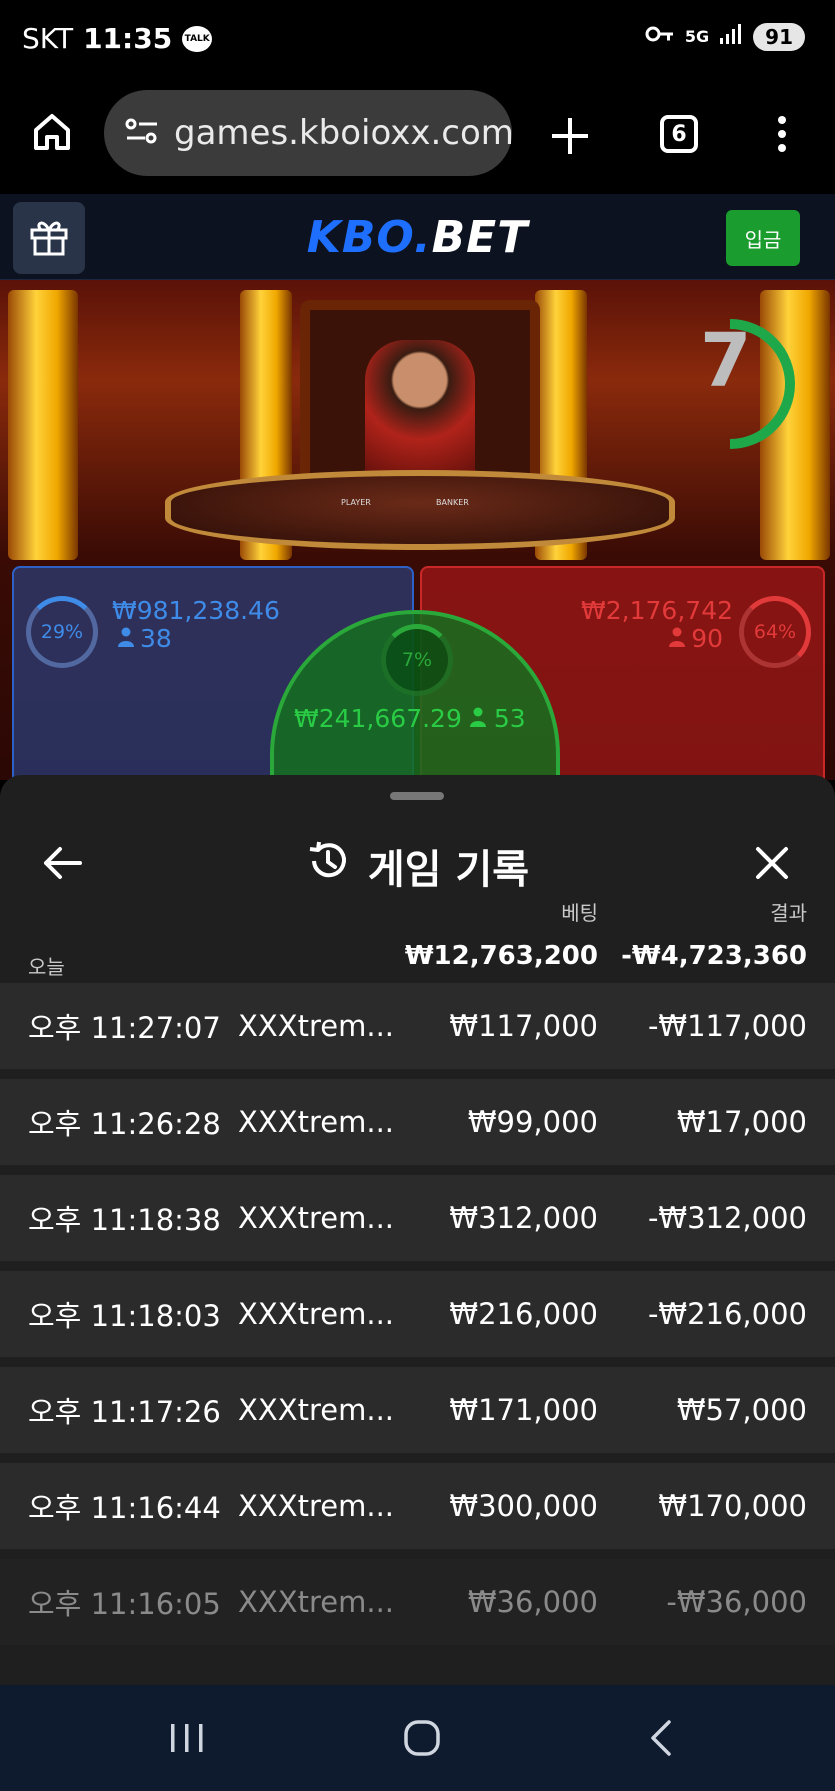 The image size is (835, 1791). What do you see at coordinates (523, 1026) in the screenshot?
I see `row-bet: ₩117,000` at bounding box center [523, 1026].